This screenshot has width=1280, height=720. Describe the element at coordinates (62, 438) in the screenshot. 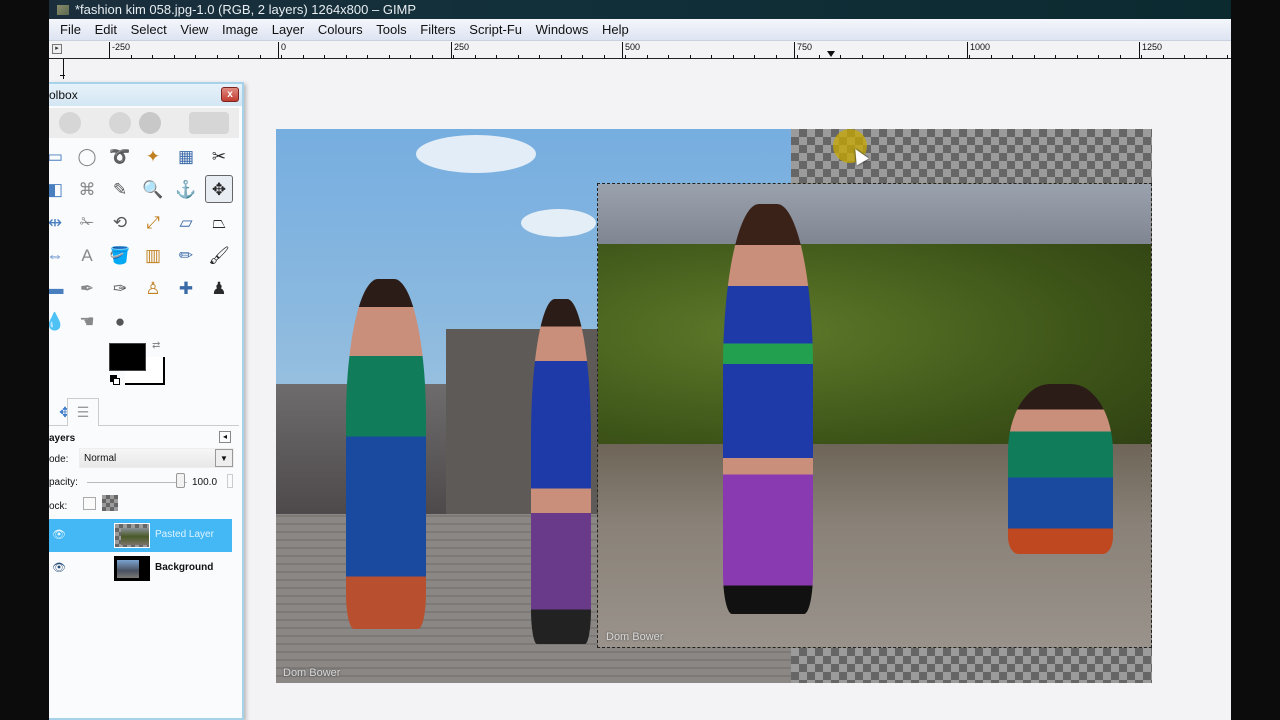

I see `layers-panel-title: ayers` at that location.